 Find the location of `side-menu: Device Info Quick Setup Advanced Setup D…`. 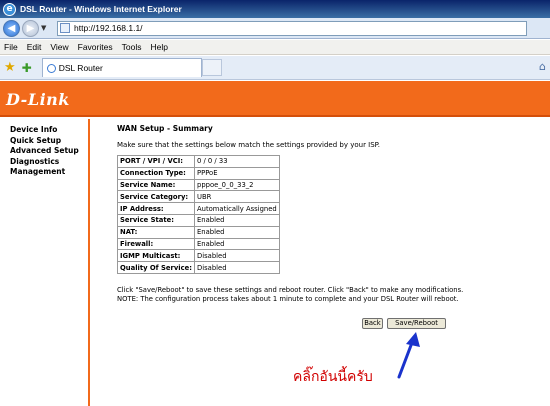

side-menu: Device Info Quick Setup Advanced Setup D… is located at coordinates (44, 151).